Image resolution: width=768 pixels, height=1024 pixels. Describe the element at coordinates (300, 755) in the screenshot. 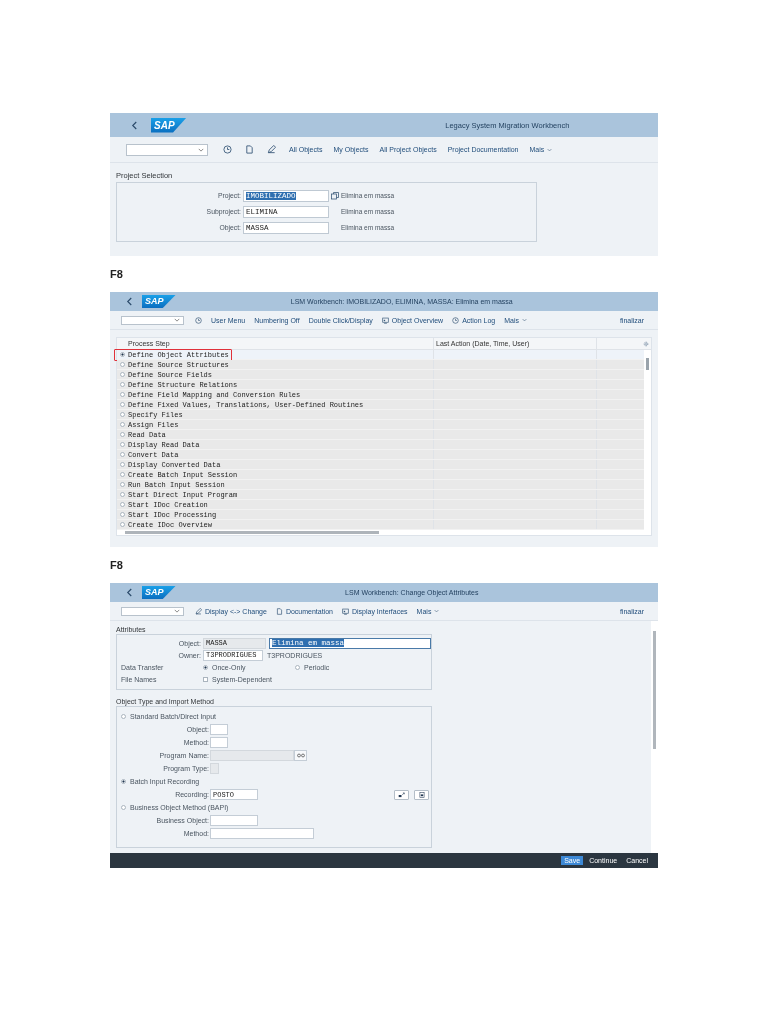

I see `binoculars-icon` at that location.